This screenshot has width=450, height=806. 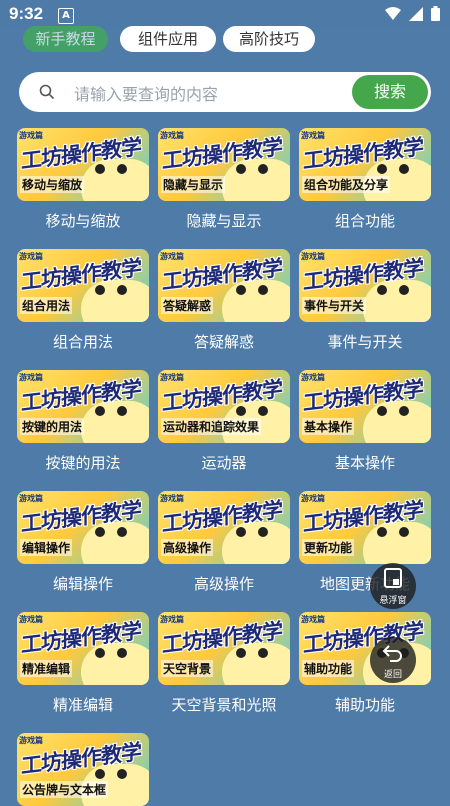 I want to click on tab-advanced: 高阶技巧, so click(x=269, y=39).